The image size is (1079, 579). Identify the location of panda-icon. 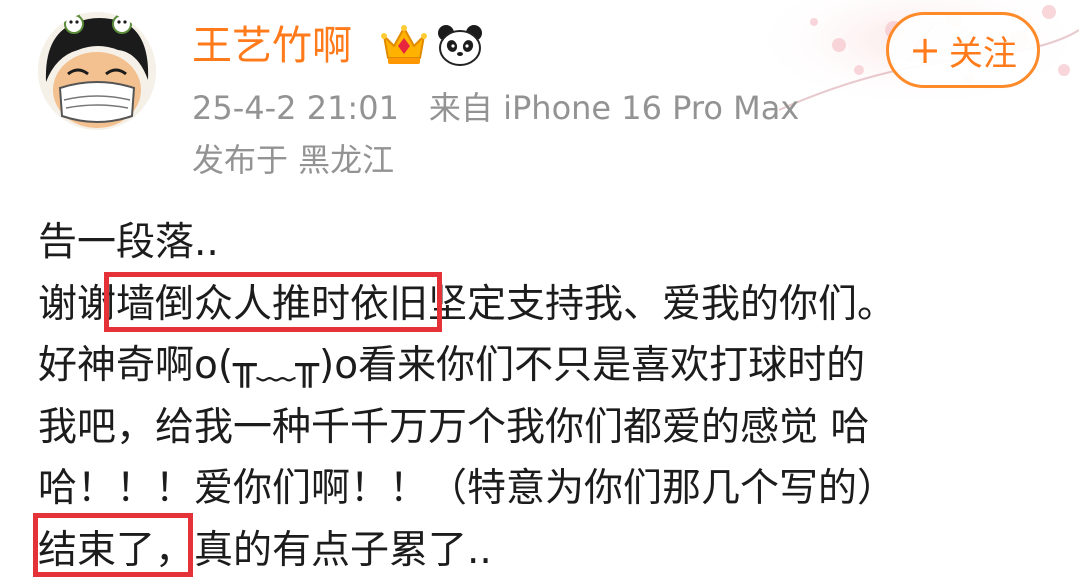
(460, 45).